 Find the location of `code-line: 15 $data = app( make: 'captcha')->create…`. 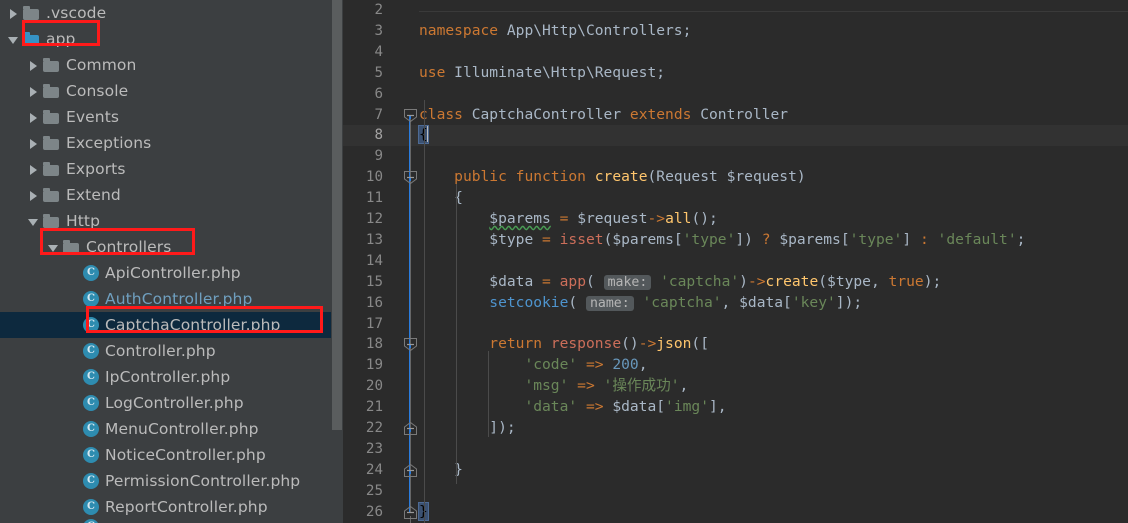

code-line: 15 $data = app( make: 'captcha')->create… is located at coordinates (735, 282).